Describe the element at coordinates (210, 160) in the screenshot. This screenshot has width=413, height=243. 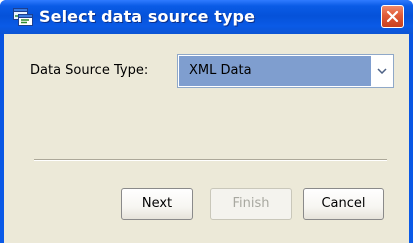
I see `separator` at that location.